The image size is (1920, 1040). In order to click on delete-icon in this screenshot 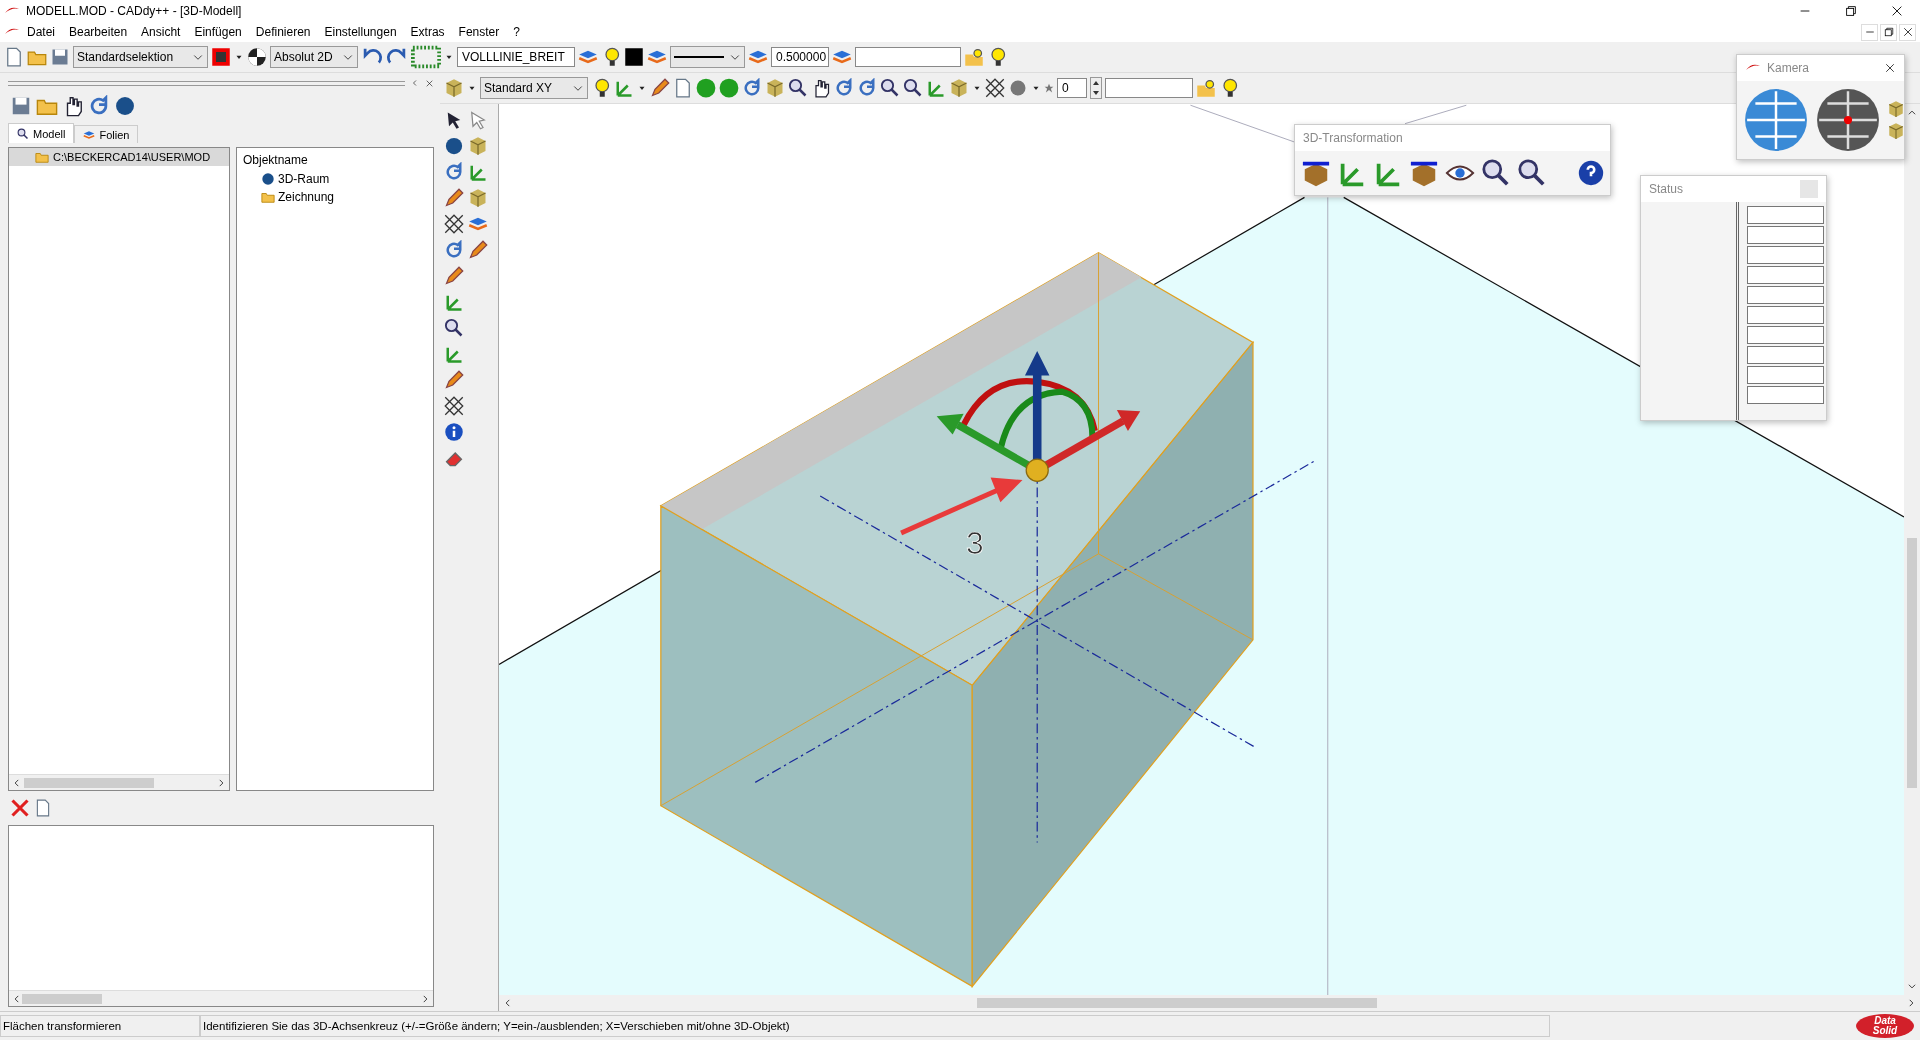, I will do `click(20, 808)`.